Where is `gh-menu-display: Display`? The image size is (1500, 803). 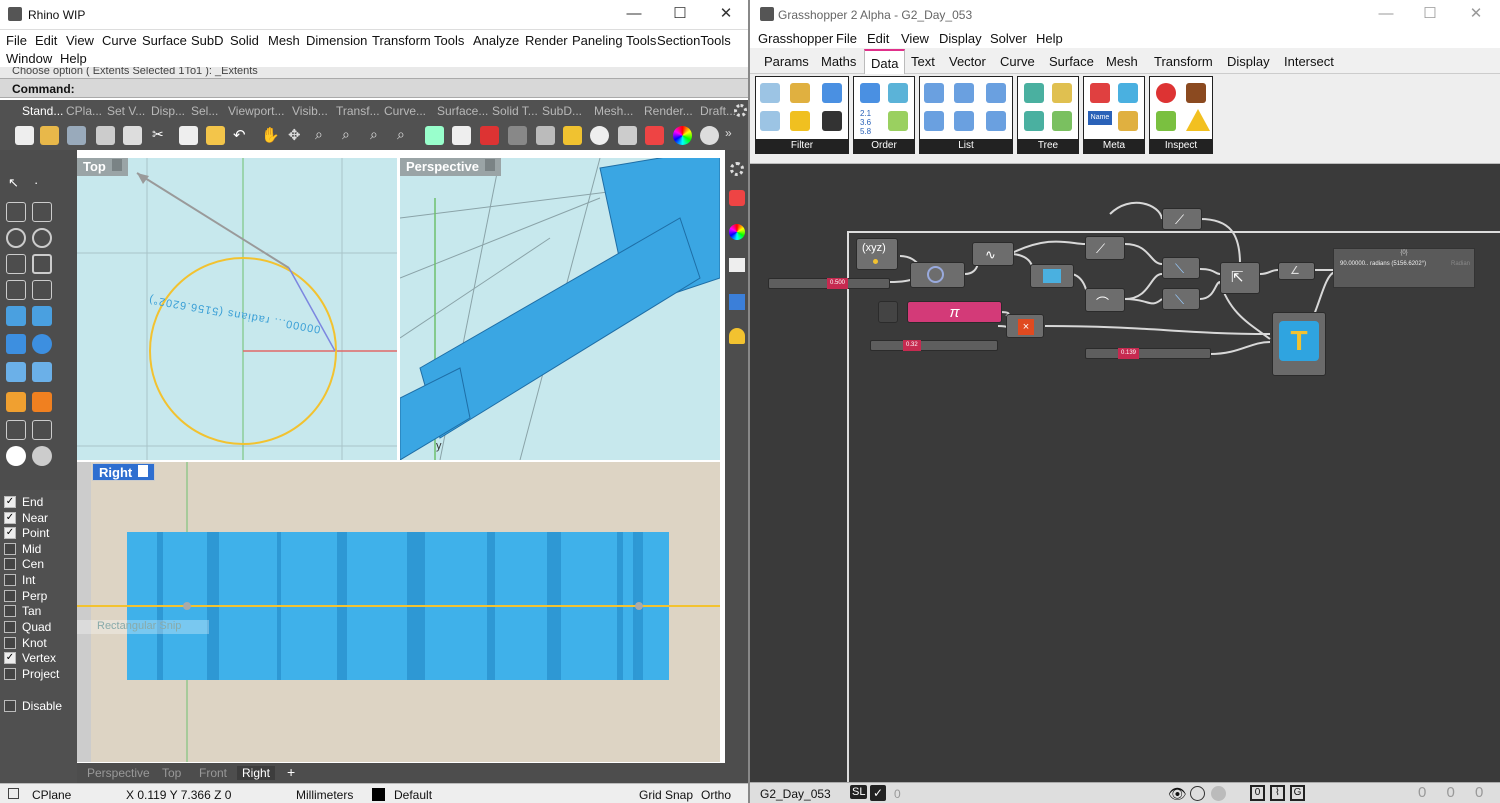 gh-menu-display: Display is located at coordinates (960, 38).